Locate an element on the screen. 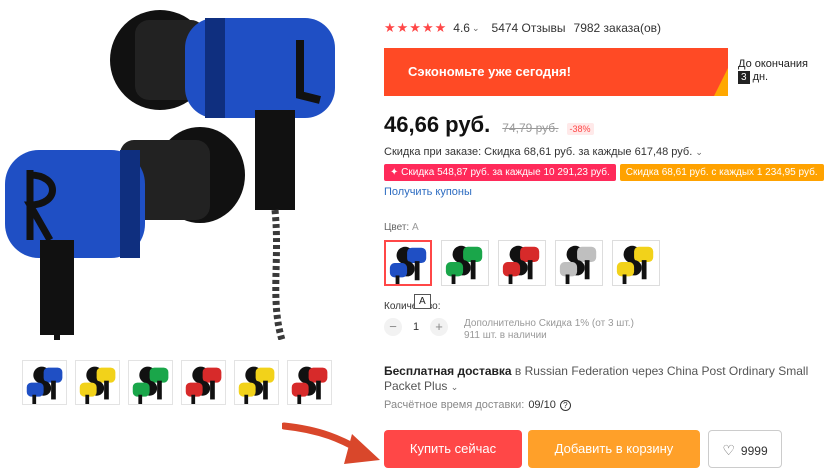 Image resolution: width=840 pixels, height=473 pixels. quantity-label: Количество: is located at coordinates (412, 306).